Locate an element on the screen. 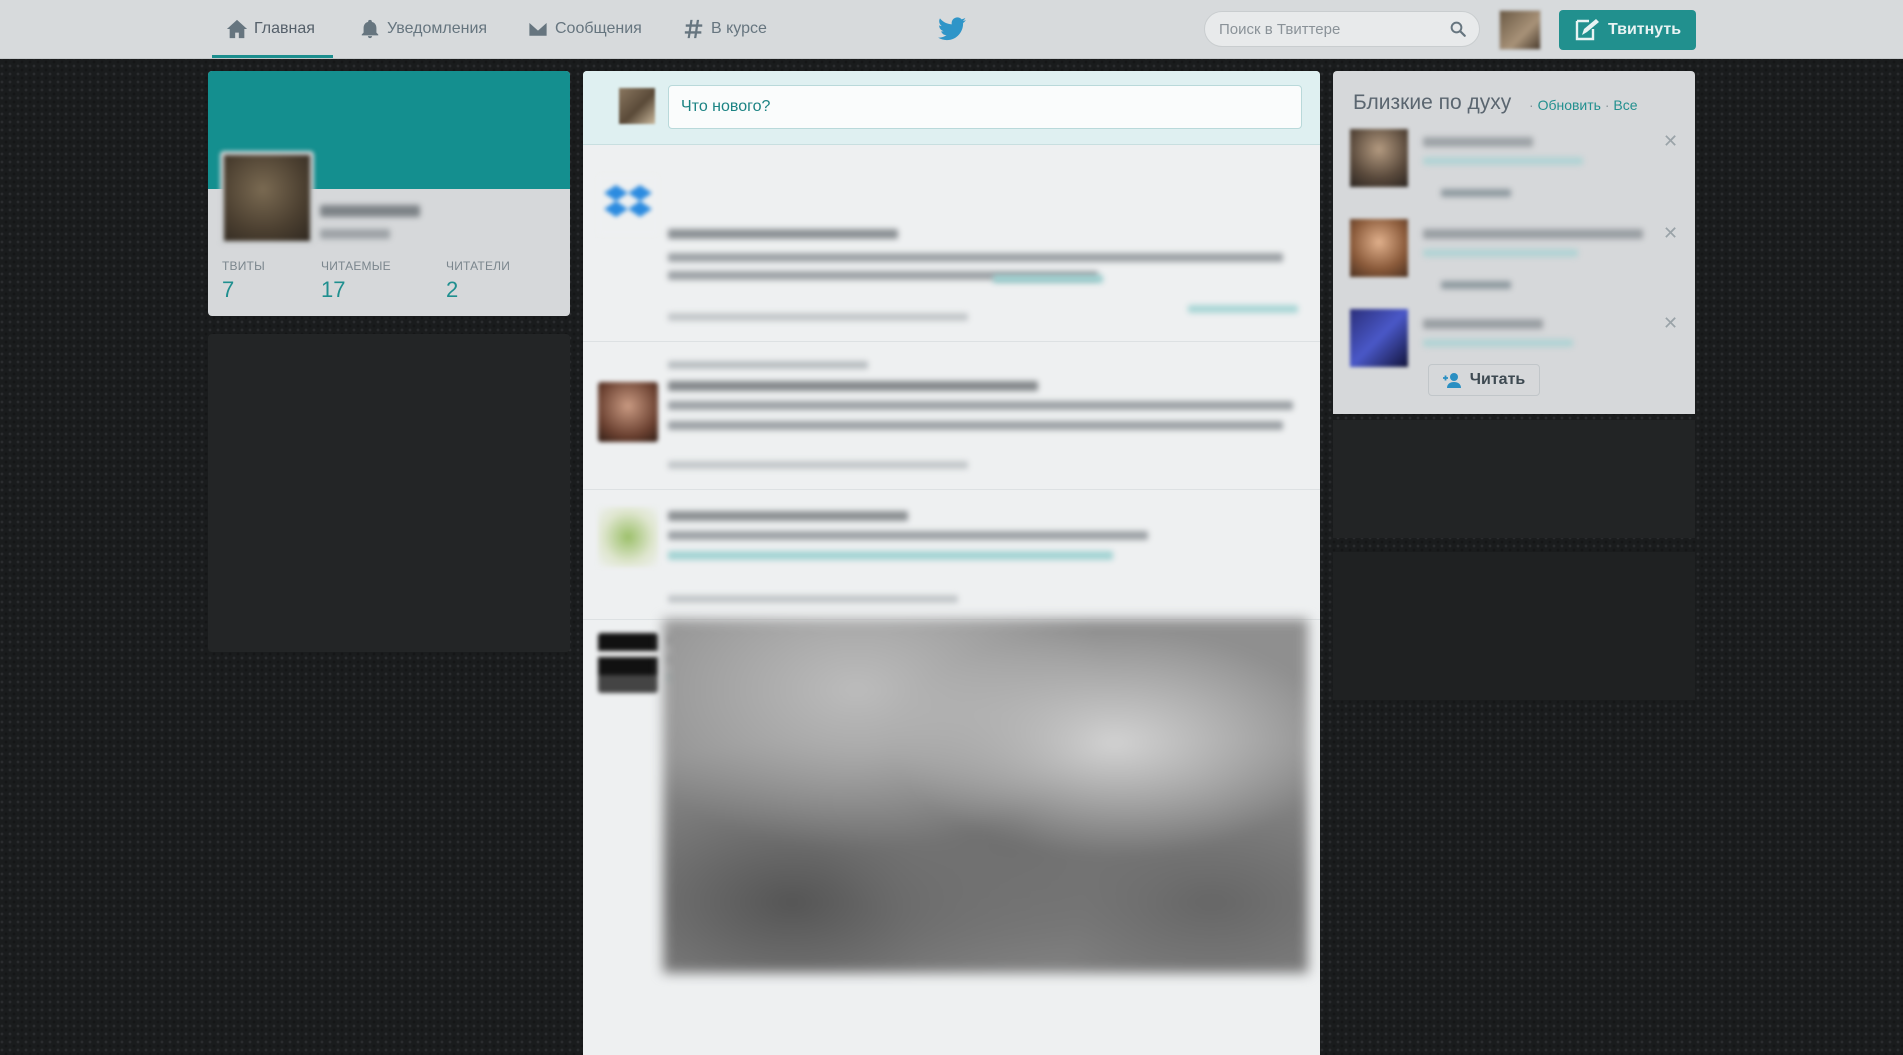  tweet-button-label: Твитнуть is located at coordinates (1644, 29).